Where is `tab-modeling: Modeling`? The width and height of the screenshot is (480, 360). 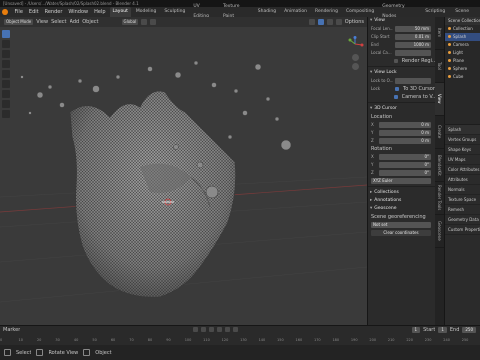 tab-modeling: Modeling is located at coordinates (146, 12).